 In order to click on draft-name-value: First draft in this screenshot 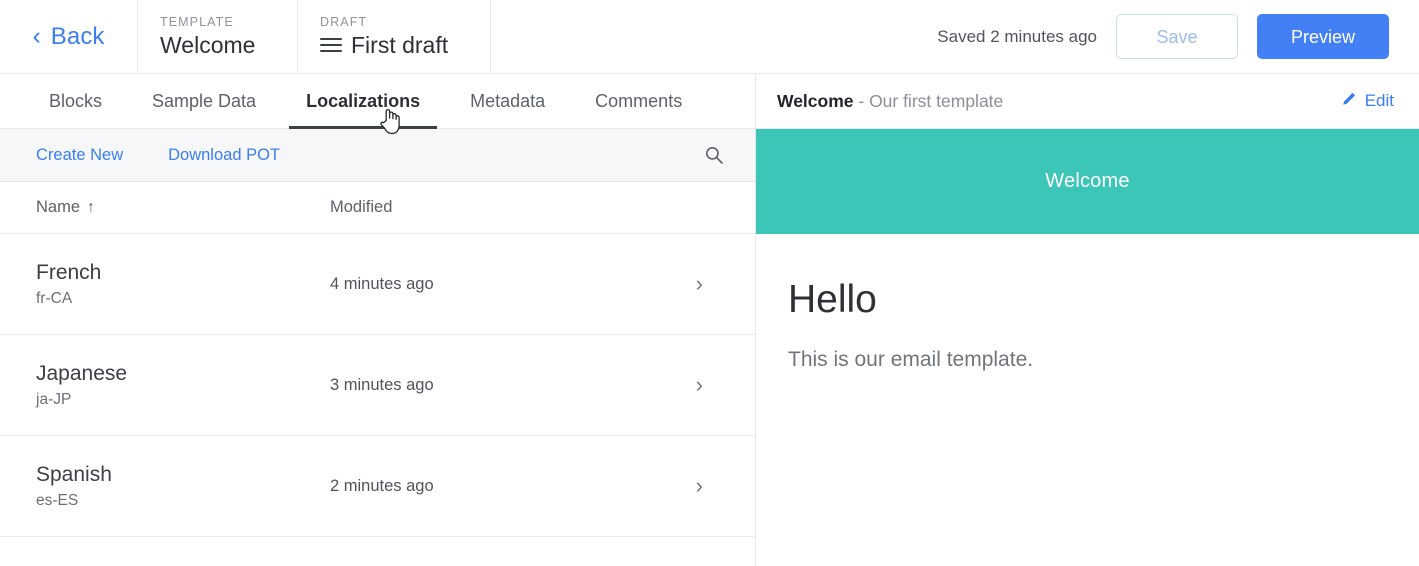, I will do `click(400, 44)`.